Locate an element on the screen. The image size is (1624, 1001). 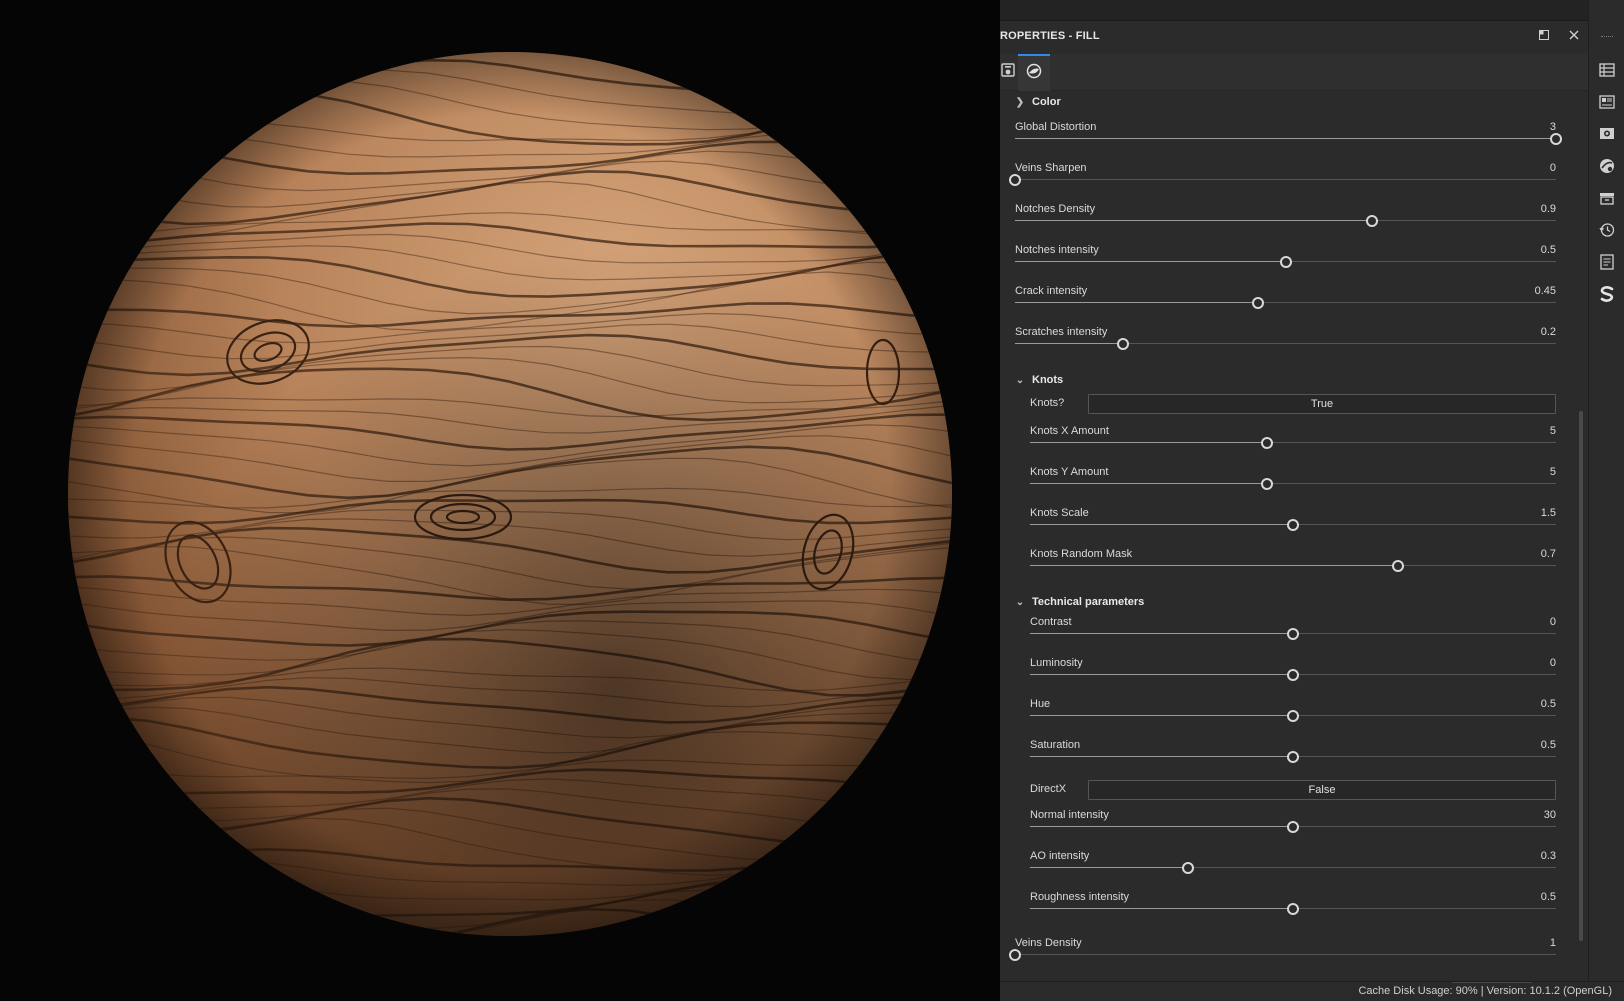
param-normal-intensity: Normal intensity 30 is located at coordinates (1293, 829).